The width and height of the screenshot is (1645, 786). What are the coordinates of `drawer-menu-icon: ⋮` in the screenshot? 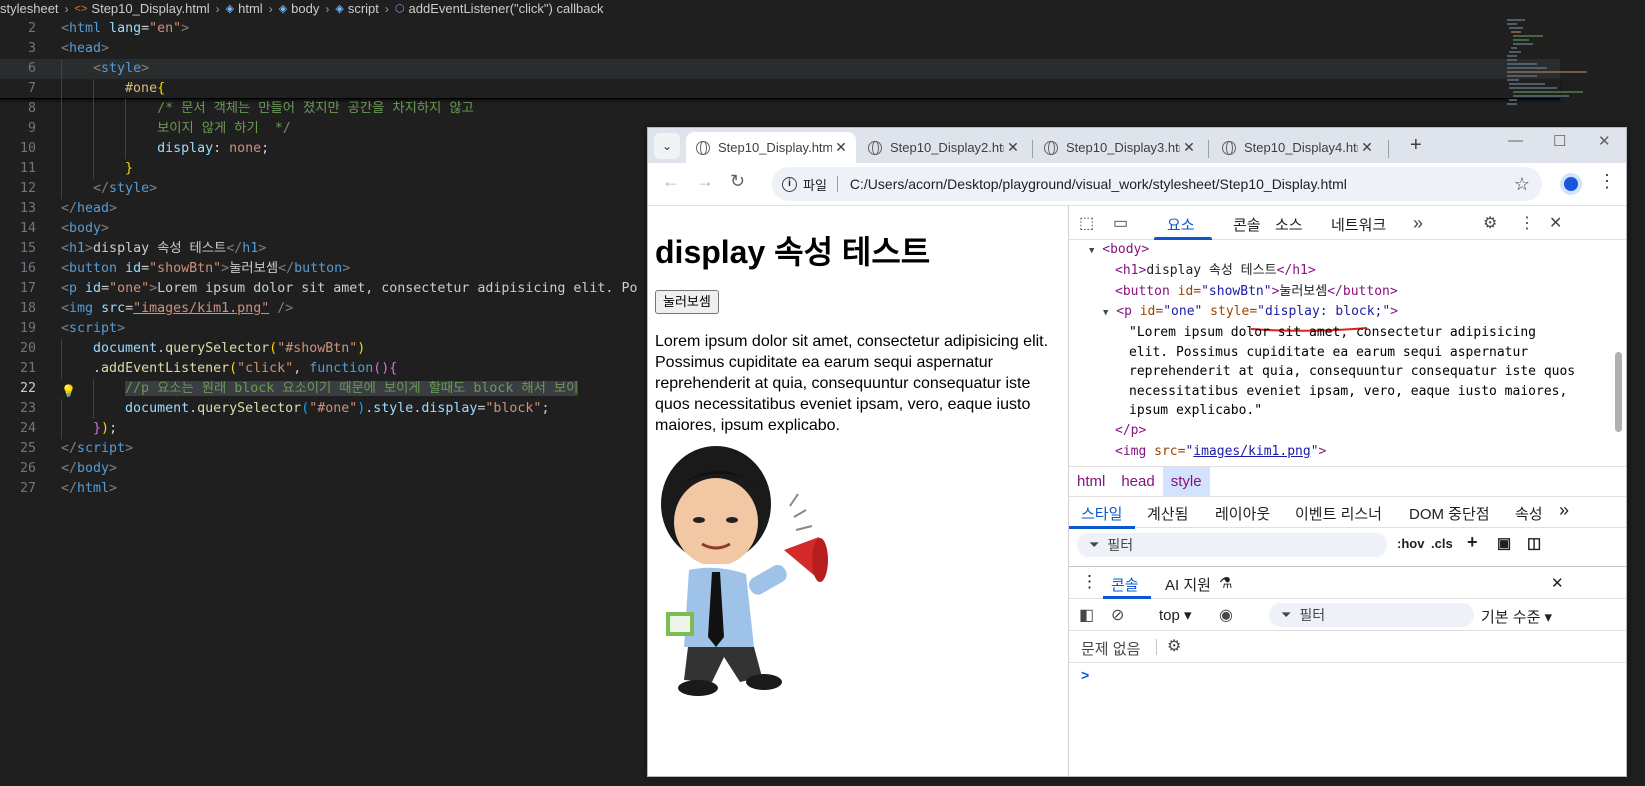 It's located at (1089, 582).